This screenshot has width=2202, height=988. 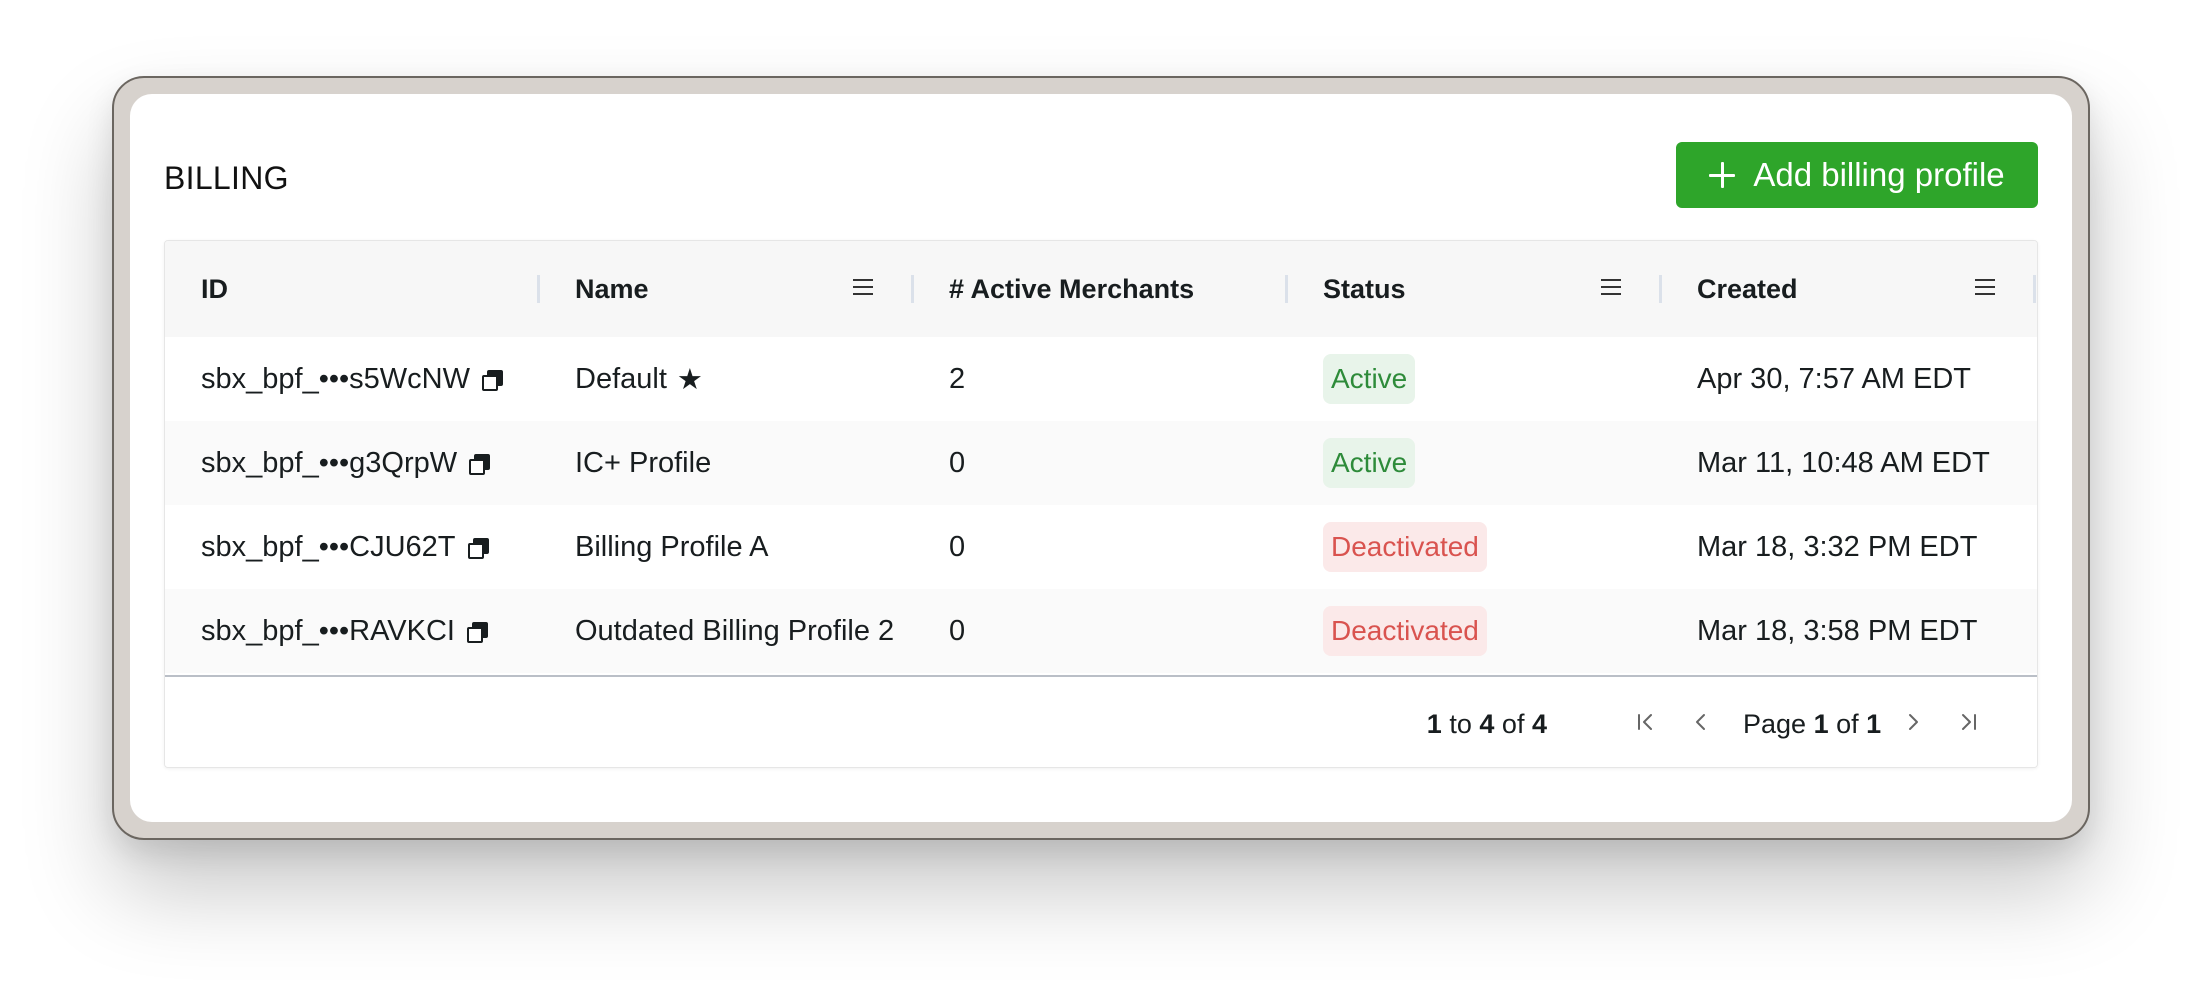 What do you see at coordinates (1847, 724) in the screenshot?
I see `page-of-label: of` at bounding box center [1847, 724].